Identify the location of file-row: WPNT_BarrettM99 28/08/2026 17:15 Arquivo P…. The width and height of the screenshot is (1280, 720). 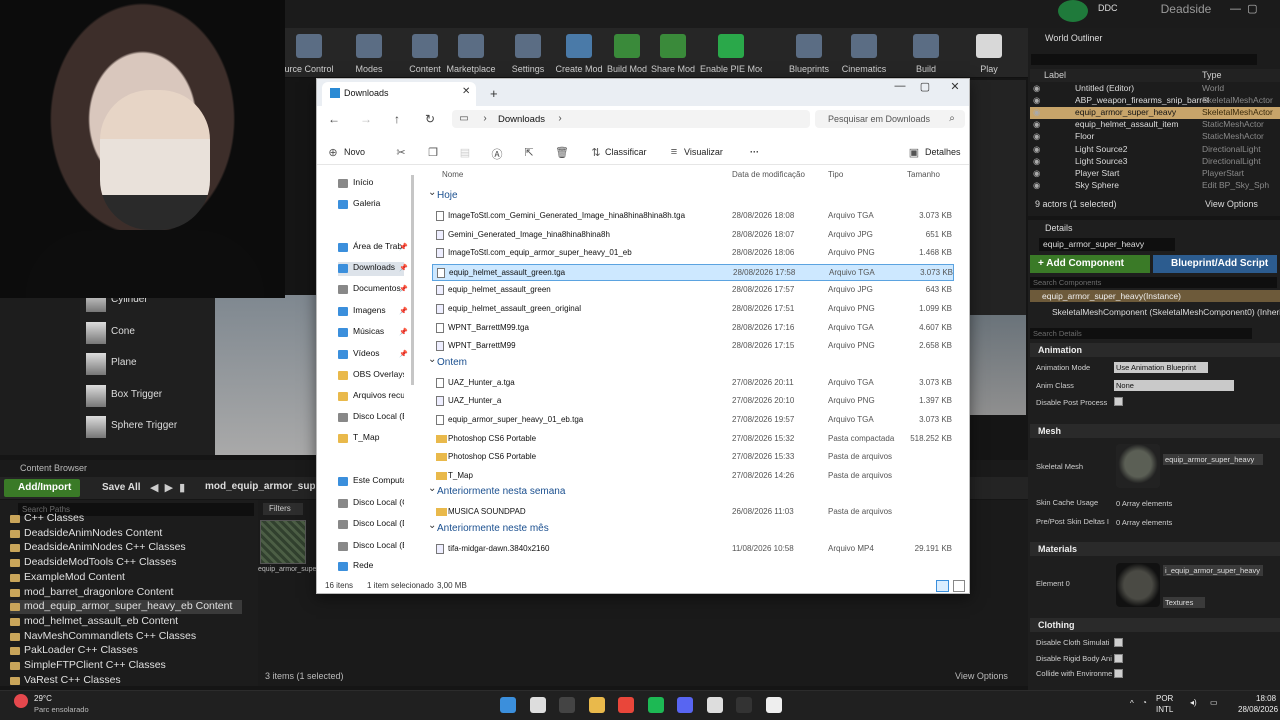
(693, 346).